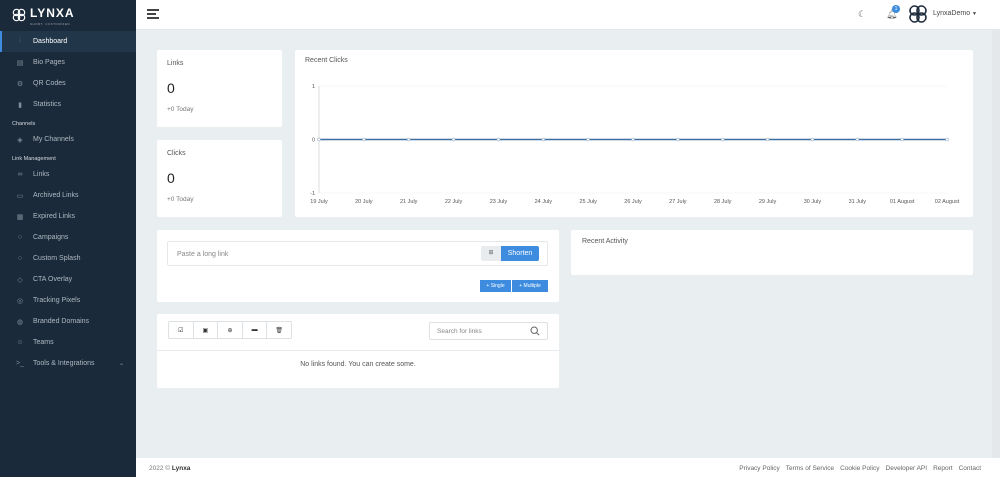 This screenshot has height=477, width=1000. Describe the element at coordinates (171, 88) in the screenshot. I see `links-stat-value: 0` at that location.